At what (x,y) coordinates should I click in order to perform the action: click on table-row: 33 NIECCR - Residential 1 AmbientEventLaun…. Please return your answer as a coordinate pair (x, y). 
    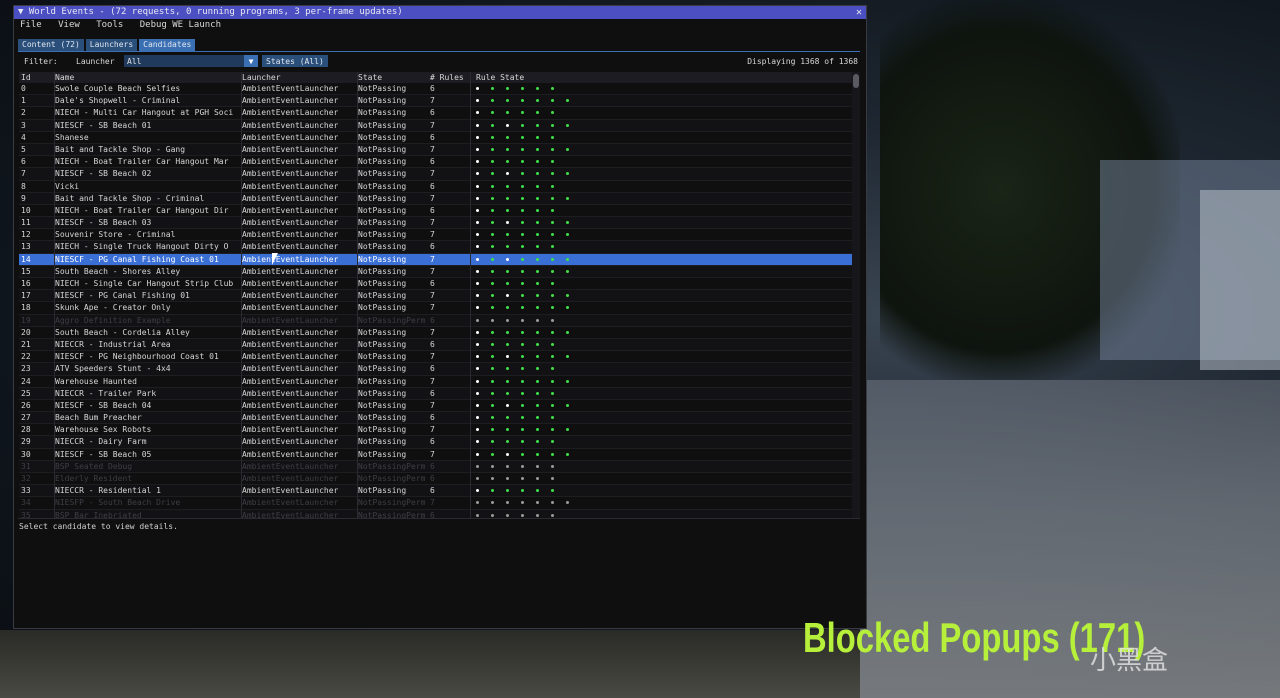
    Looking at the image, I should click on (435, 491).